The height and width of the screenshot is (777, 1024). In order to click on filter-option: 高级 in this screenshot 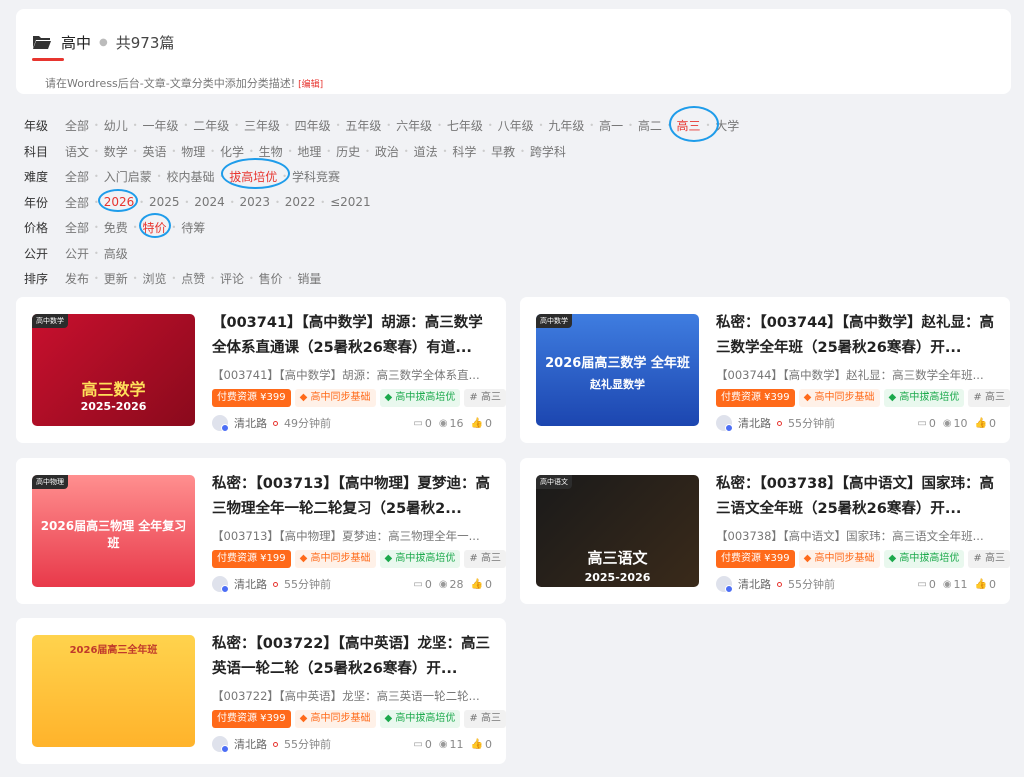, I will do `click(116, 253)`.